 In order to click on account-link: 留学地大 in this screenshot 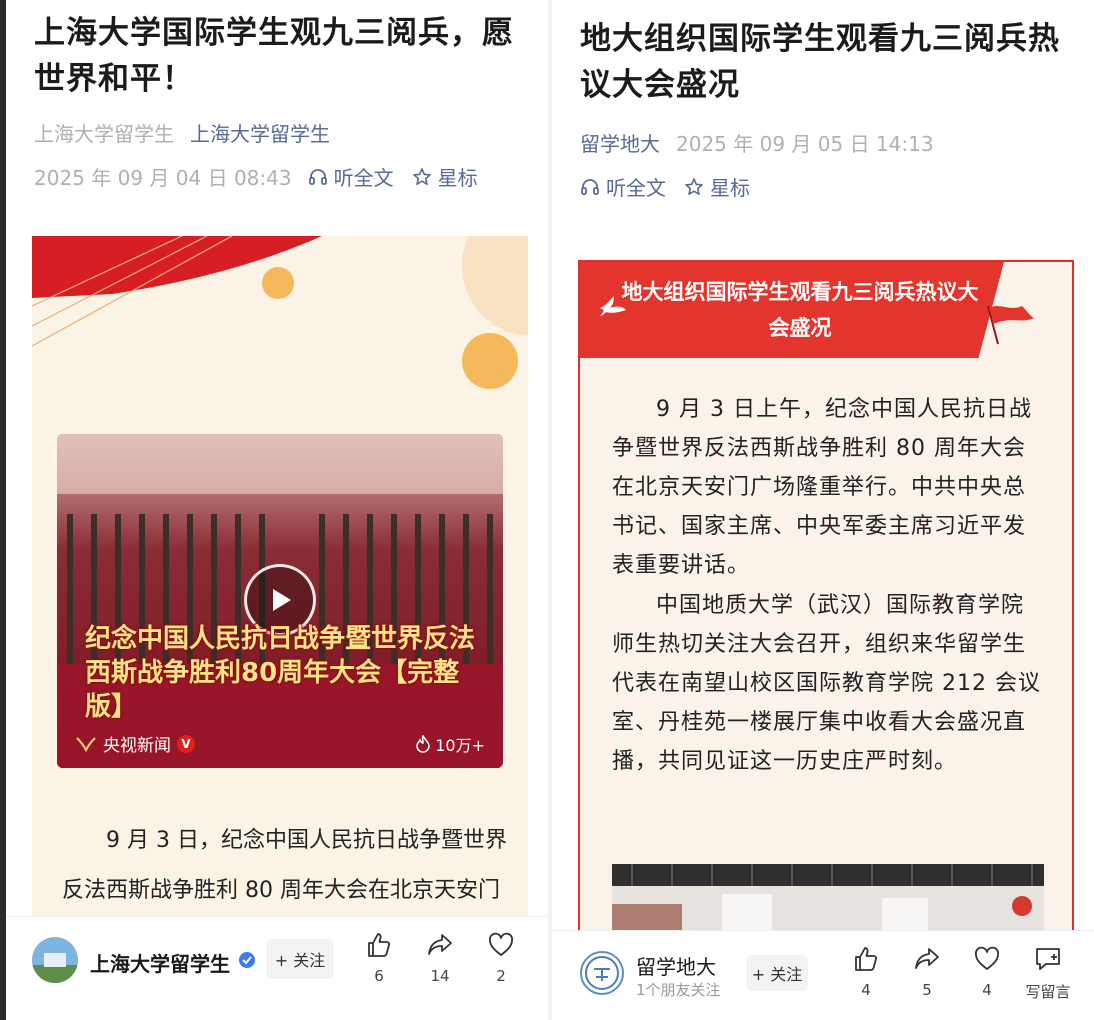, I will do `click(620, 142)`.